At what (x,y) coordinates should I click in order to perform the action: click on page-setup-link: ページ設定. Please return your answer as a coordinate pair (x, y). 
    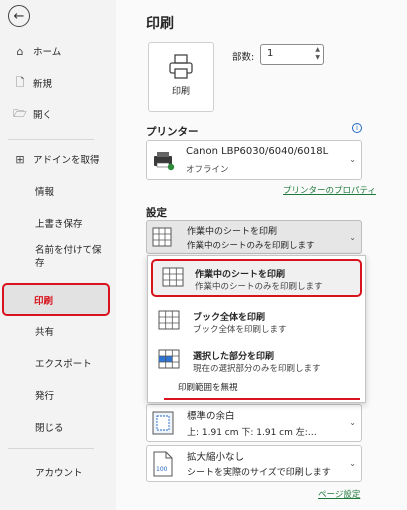
    Looking at the image, I should click on (339, 494).